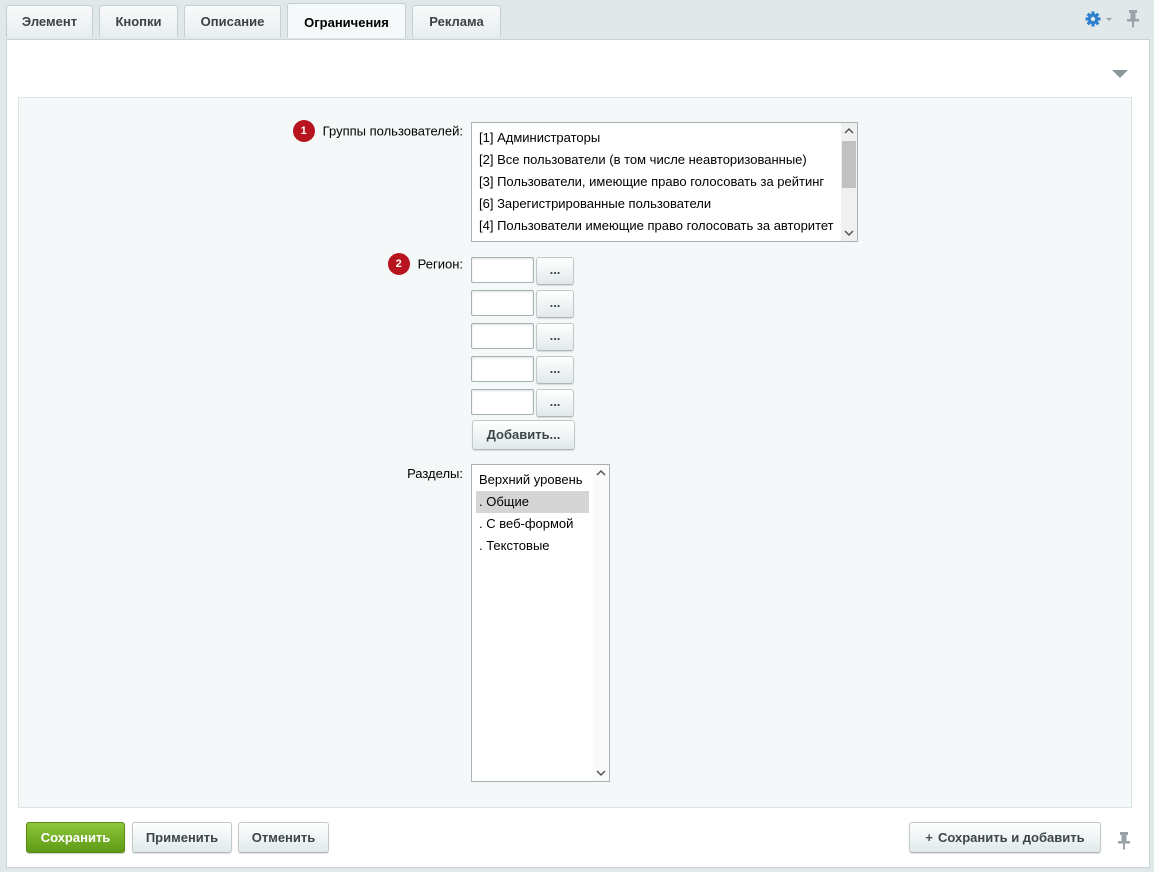 This screenshot has width=1154, height=872. Describe the element at coordinates (1005, 837) in the screenshot. I see `save-and-add-button: + Сохранить и добавить` at that location.